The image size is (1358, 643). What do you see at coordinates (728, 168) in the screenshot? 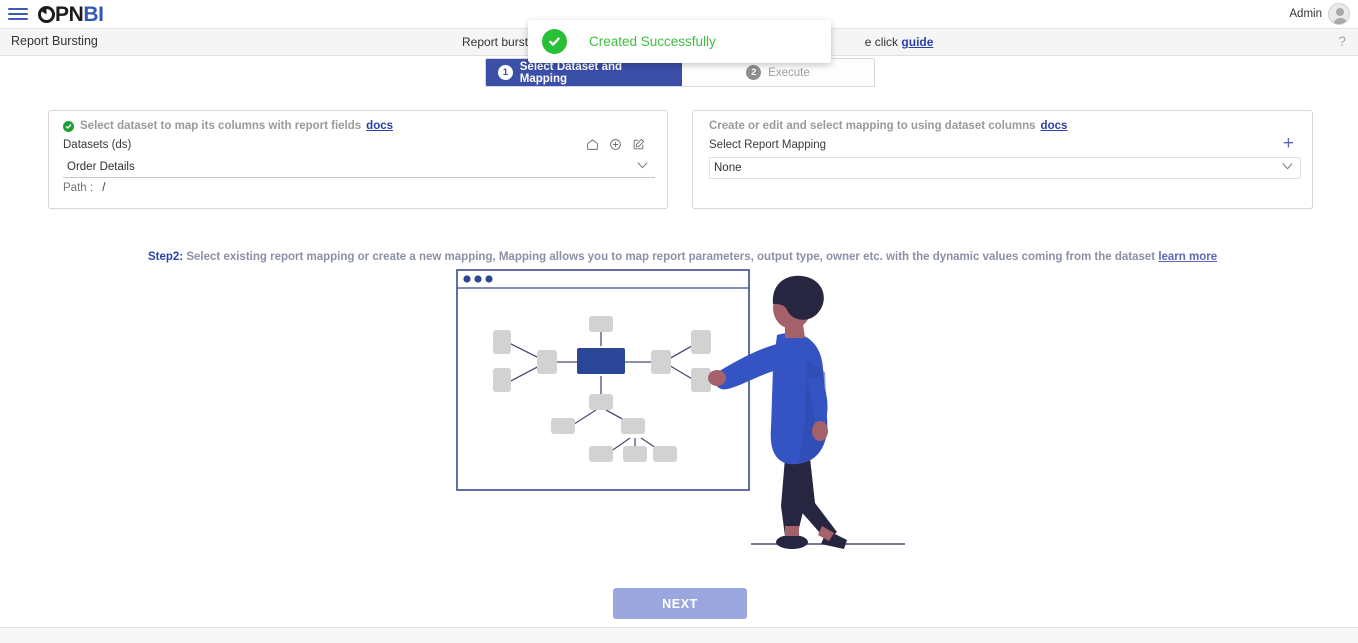
I see `mapping-selected-value: None` at bounding box center [728, 168].